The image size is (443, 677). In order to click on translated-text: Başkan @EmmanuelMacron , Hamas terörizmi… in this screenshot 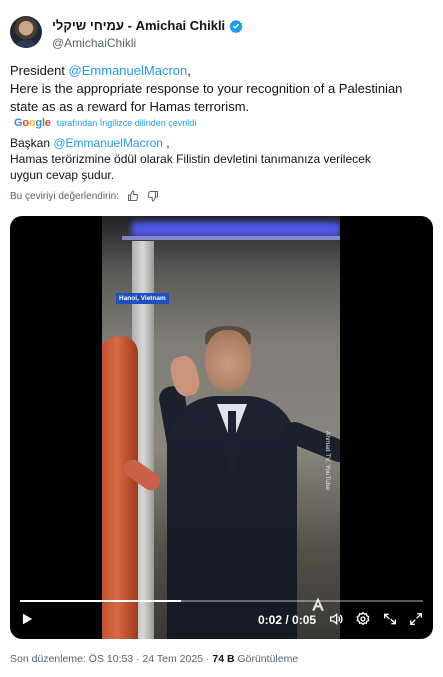, I will do `click(220, 159)`.